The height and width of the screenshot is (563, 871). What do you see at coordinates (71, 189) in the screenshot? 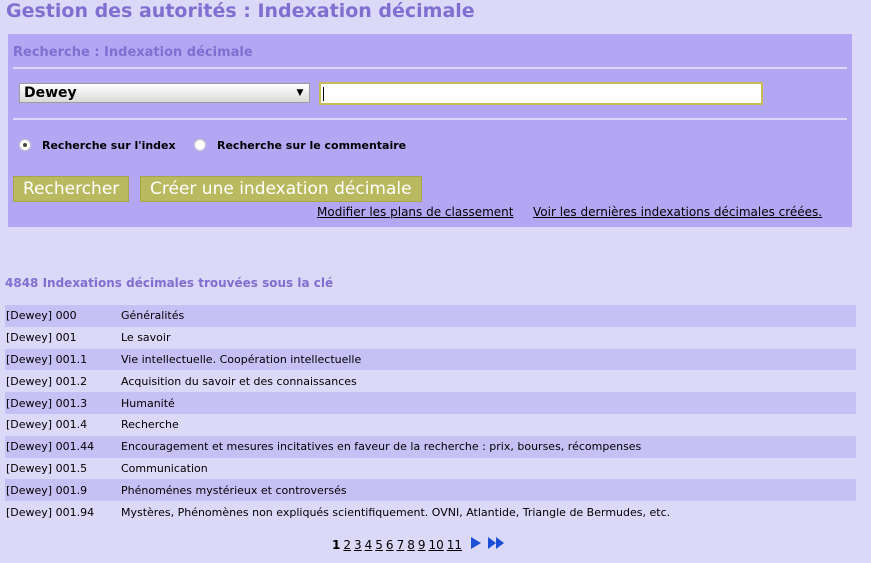
I see `search-button: Rechercher` at bounding box center [71, 189].